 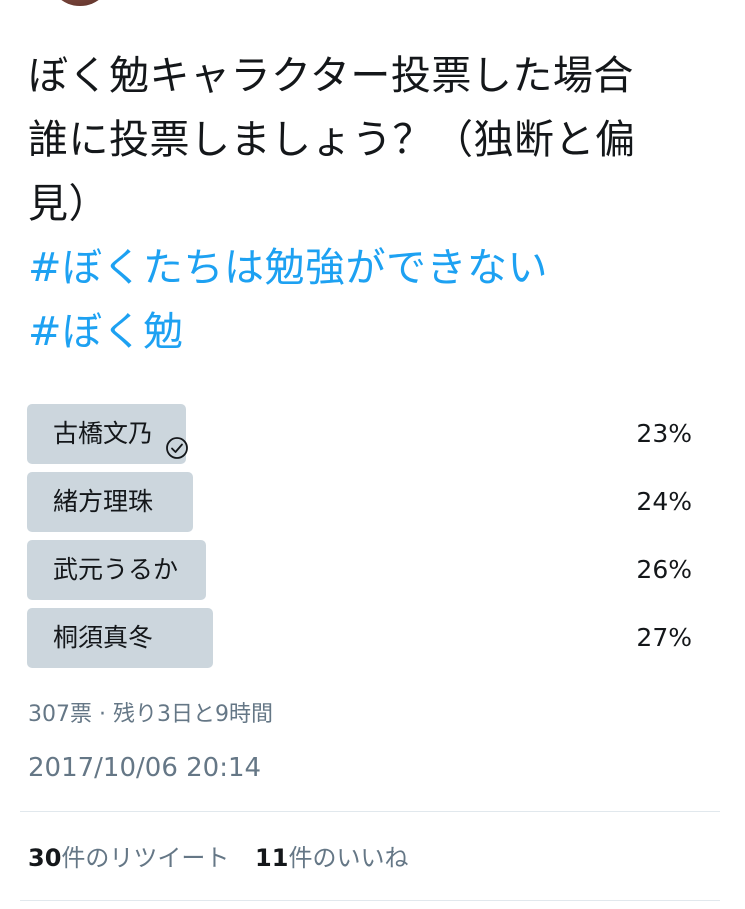 What do you see at coordinates (177, 440) in the screenshot?
I see `check-circle-icon` at bounding box center [177, 440].